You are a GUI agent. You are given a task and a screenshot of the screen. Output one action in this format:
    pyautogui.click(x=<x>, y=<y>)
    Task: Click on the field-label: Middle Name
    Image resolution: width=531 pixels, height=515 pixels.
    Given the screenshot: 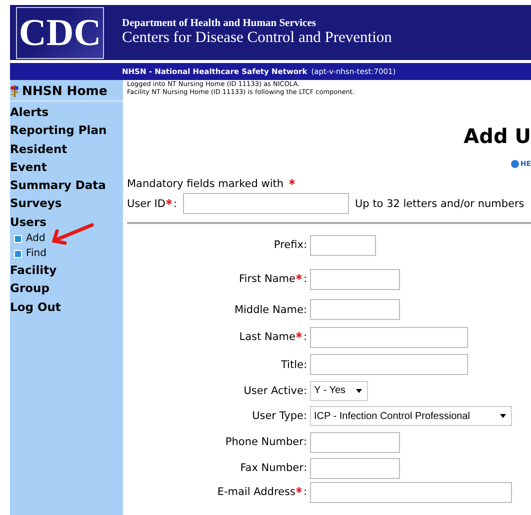 What is the action you would take?
    pyautogui.click(x=269, y=310)
    